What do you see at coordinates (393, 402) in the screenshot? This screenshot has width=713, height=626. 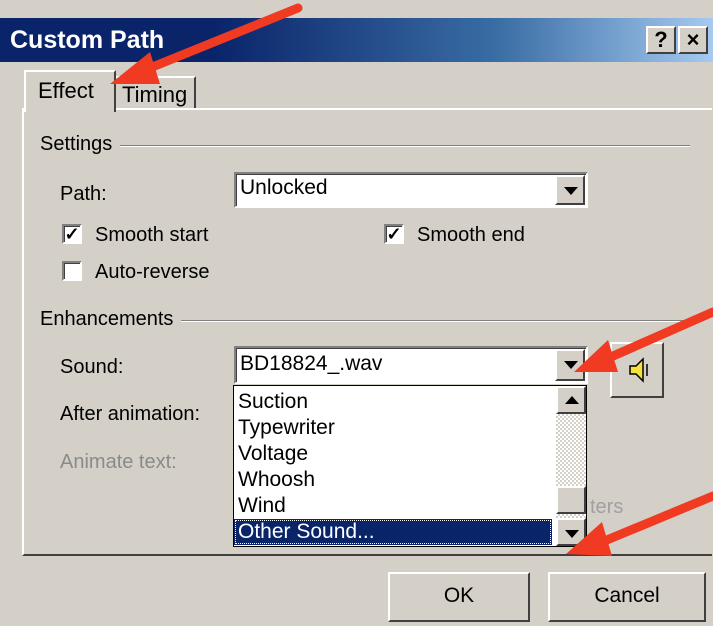 I see `list-item: Suction` at bounding box center [393, 402].